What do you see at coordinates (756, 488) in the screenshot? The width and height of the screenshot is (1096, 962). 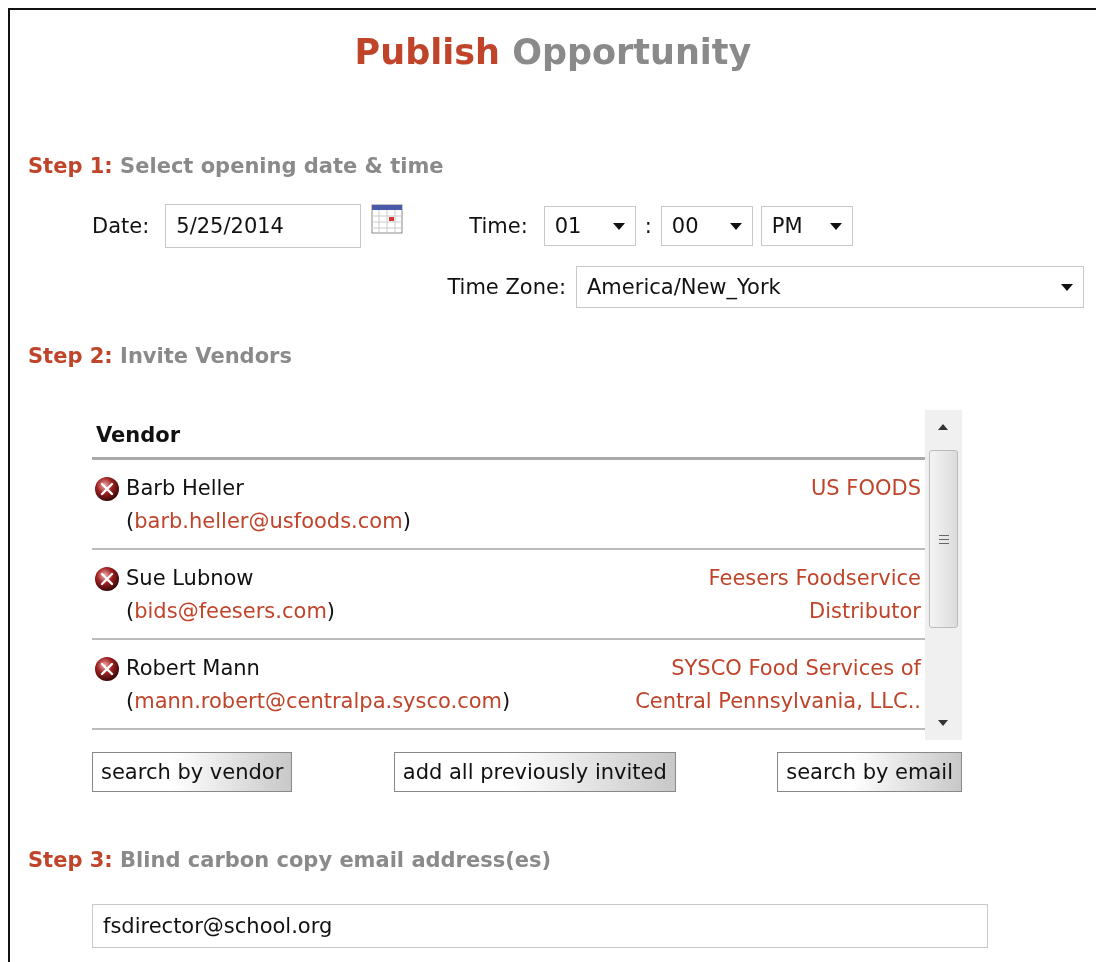 I see `company-link: US FOODS` at bounding box center [756, 488].